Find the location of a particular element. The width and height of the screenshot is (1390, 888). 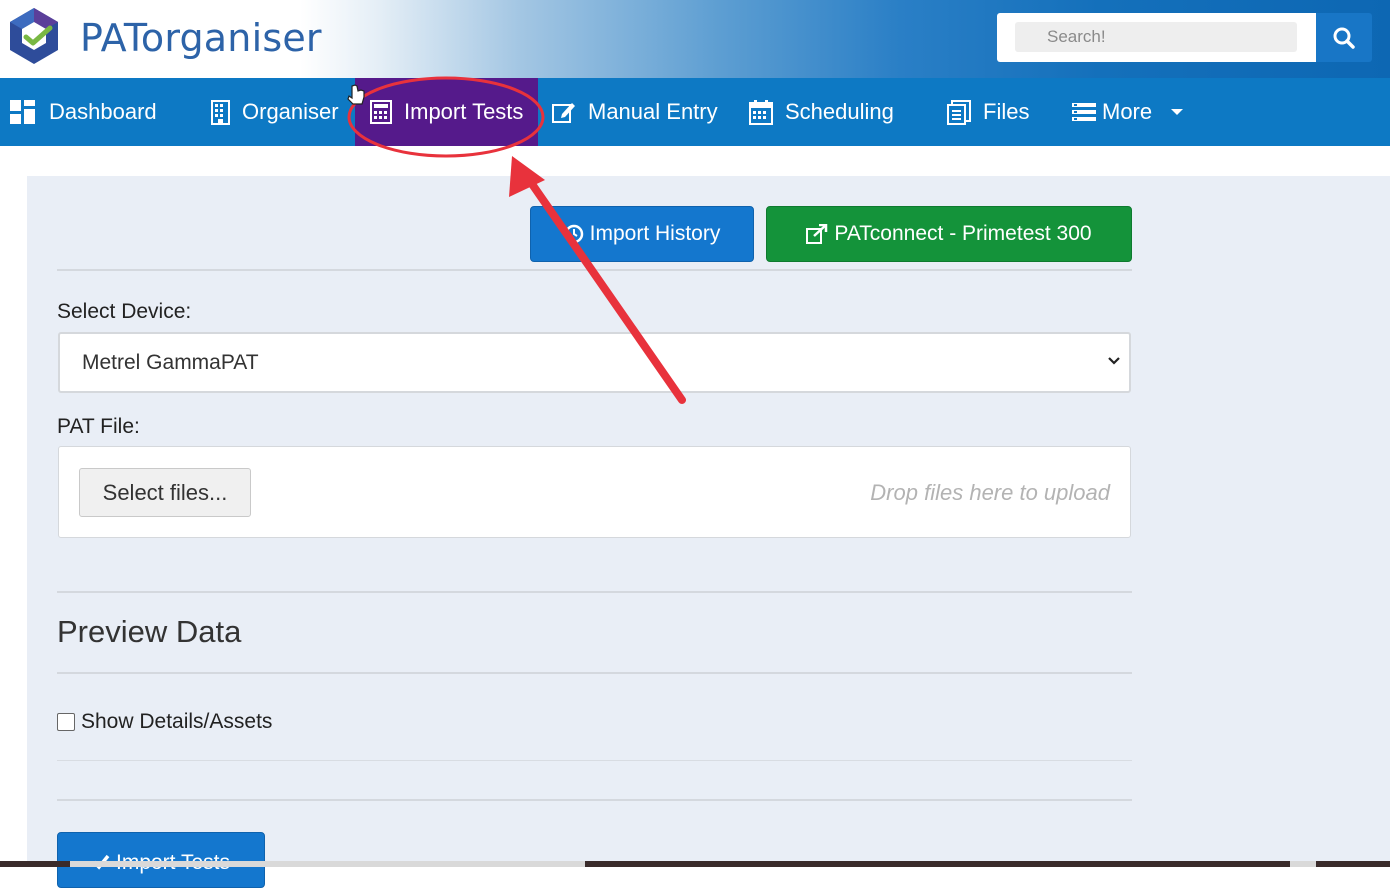

nav-label: Organiser is located at coordinates (290, 111).